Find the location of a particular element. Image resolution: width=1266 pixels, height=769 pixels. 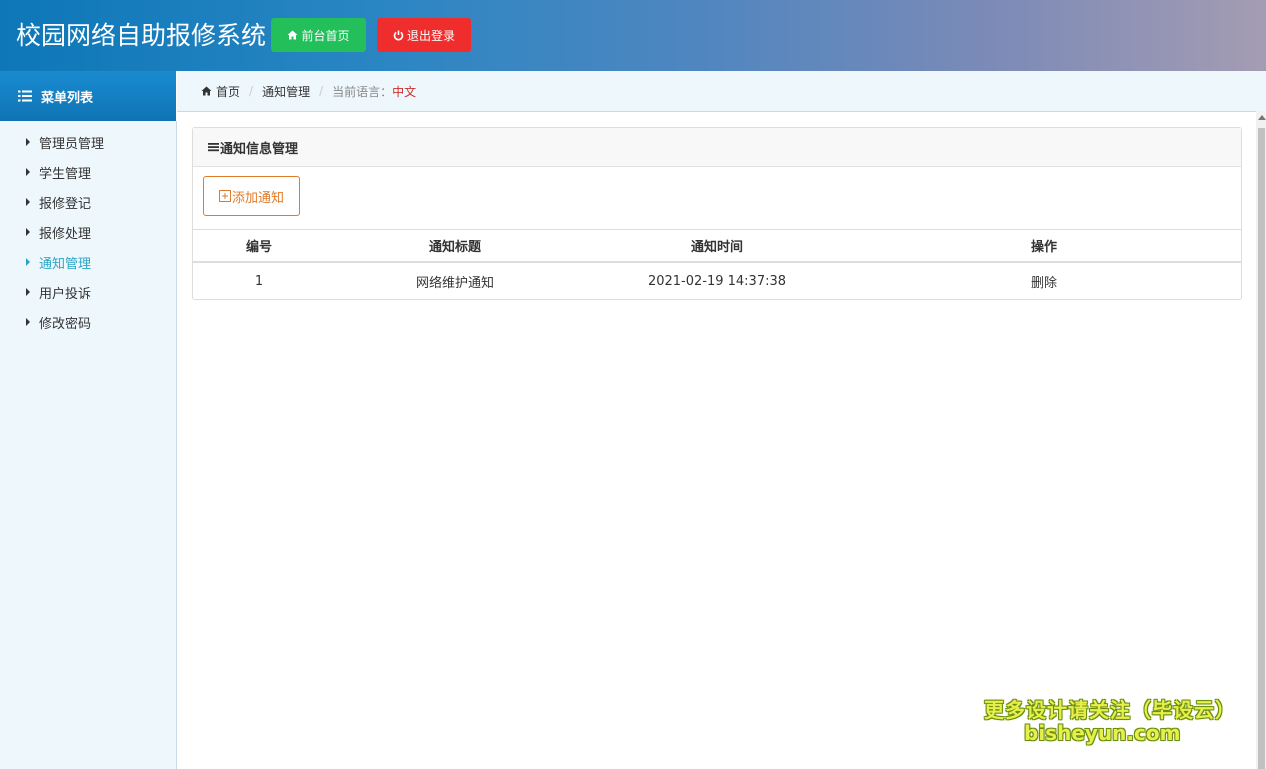

notice-time: 2021-02-19 14:37:38 is located at coordinates (717, 281).